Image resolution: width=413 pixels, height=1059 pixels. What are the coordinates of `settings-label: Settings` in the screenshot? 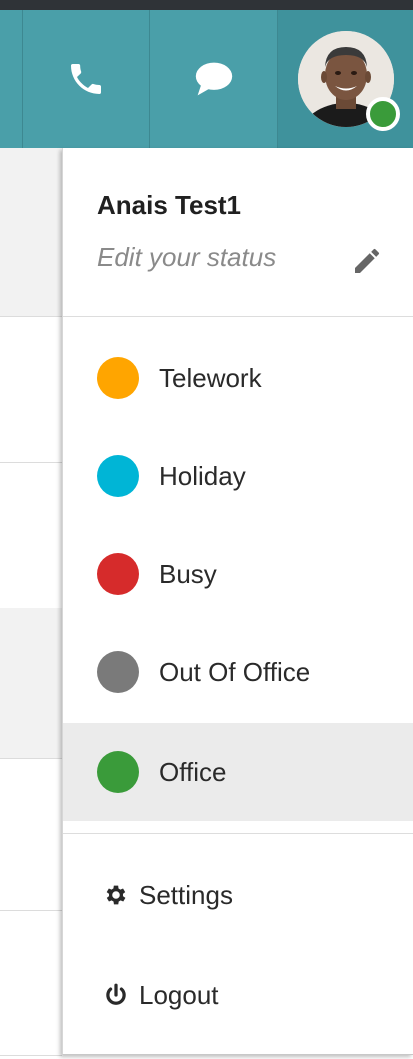 It's located at (186, 894).